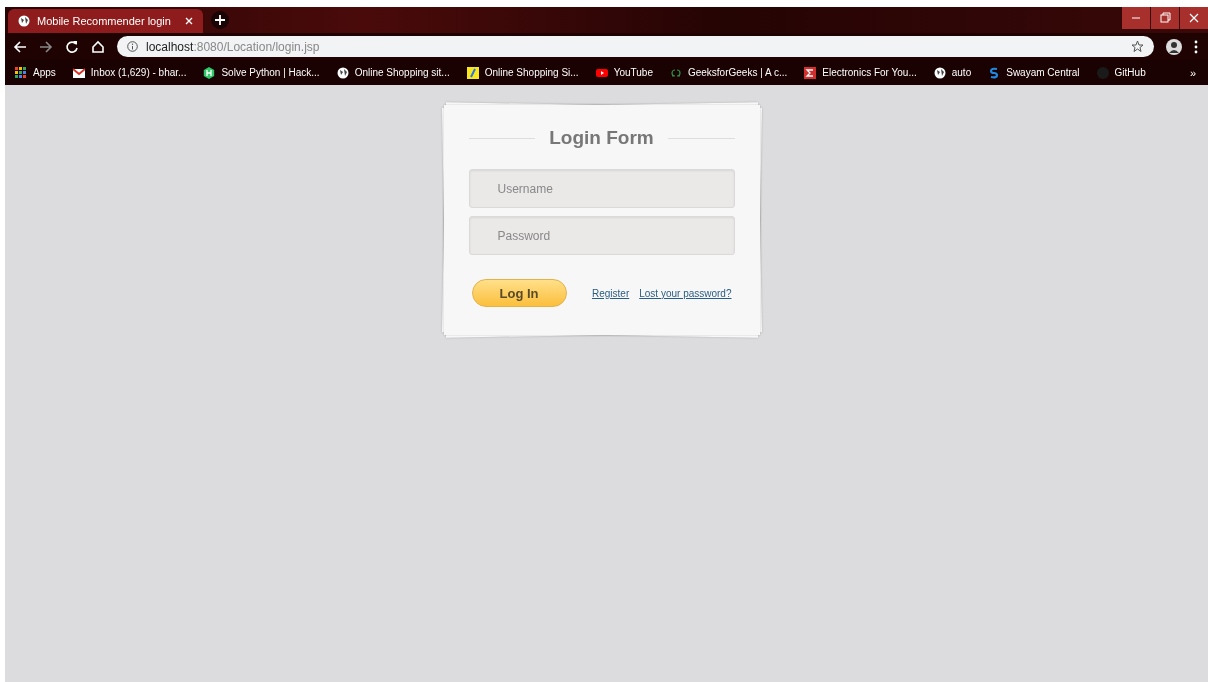 The image size is (1208, 682). Describe the element at coordinates (519, 293) in the screenshot. I see `login-button: Log In` at that location.